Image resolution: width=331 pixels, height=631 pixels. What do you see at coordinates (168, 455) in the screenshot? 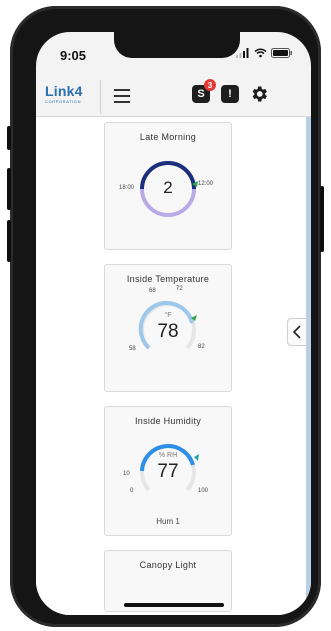
I see `gauge-unit: % RH` at bounding box center [168, 455].